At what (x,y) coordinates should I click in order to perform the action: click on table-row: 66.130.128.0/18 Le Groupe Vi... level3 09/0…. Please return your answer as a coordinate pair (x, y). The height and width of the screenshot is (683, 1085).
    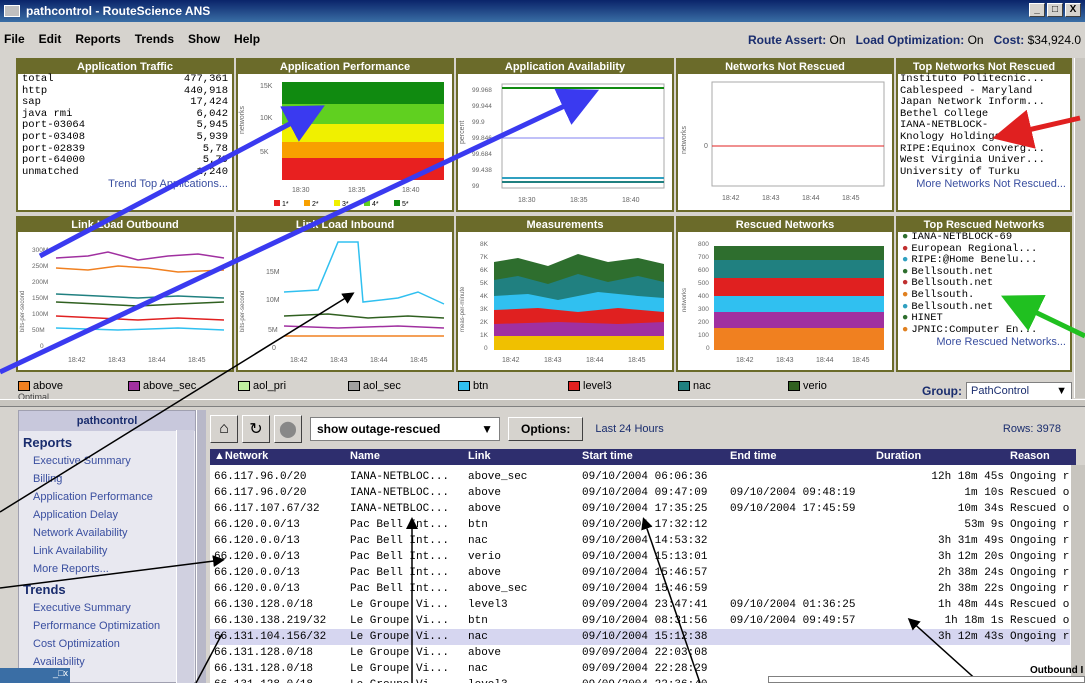
    Looking at the image, I should click on (640, 605).